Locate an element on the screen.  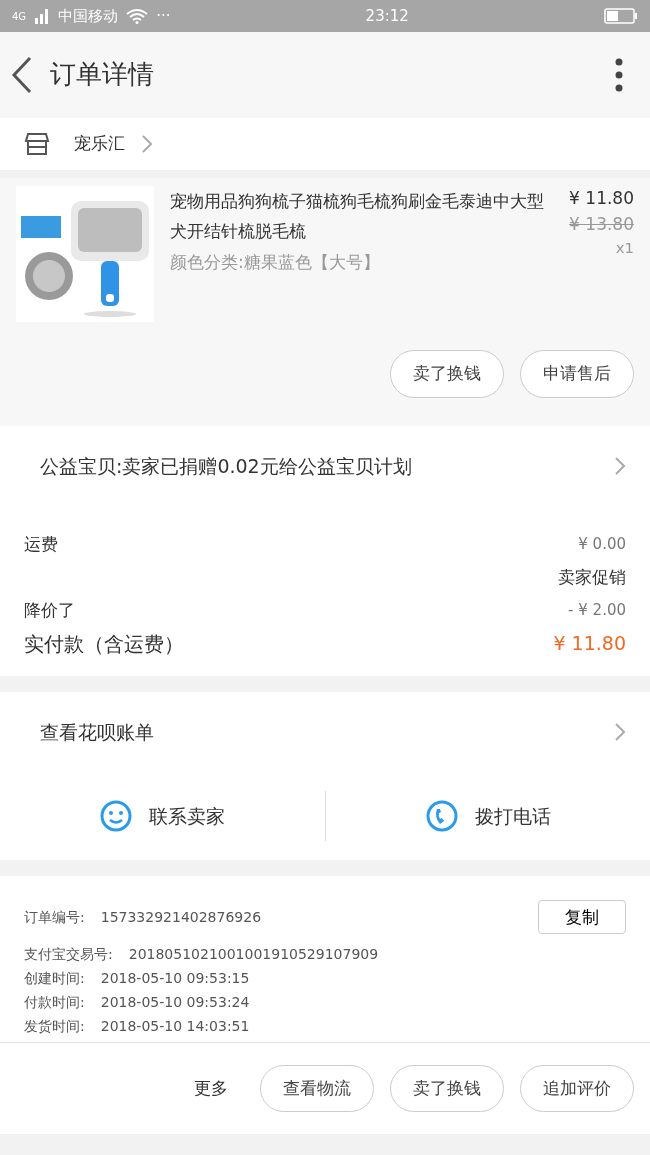
info-value: 2018-05-10 14:03:51 is located at coordinates (175, 1026).